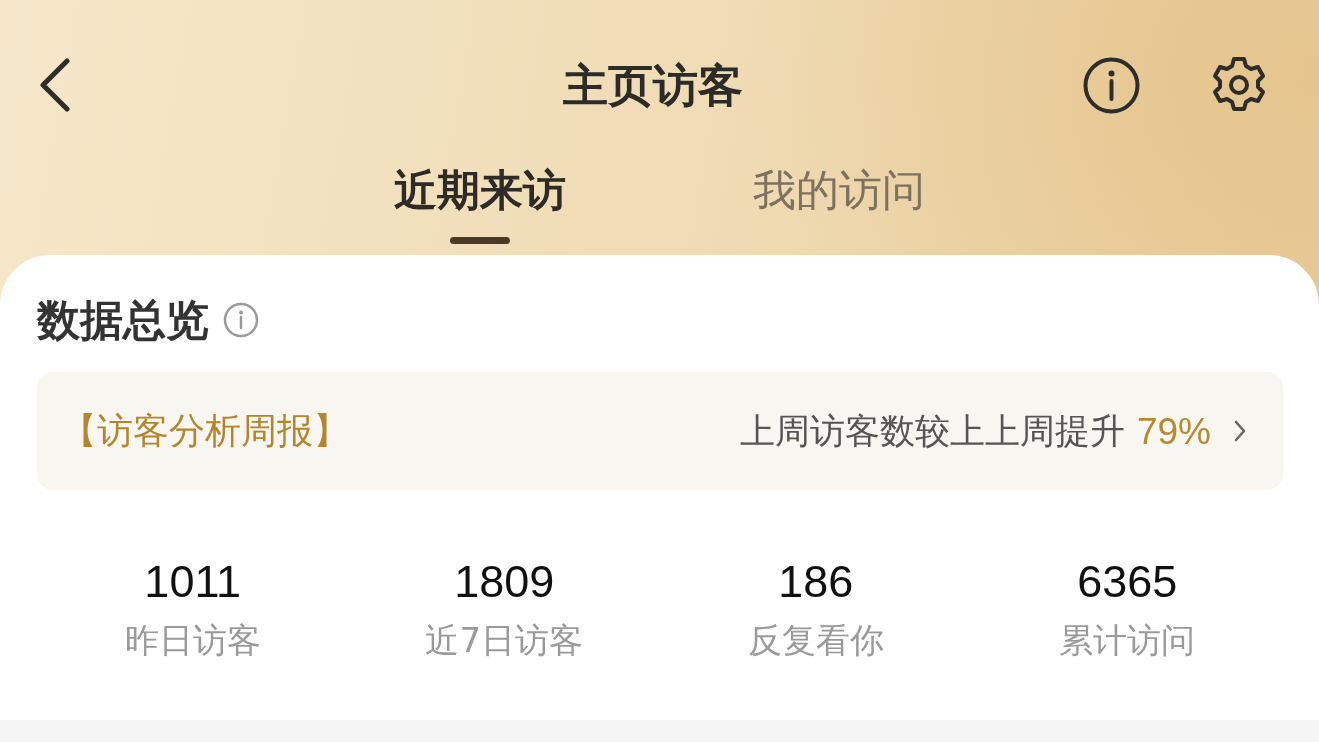 This screenshot has height=742, width=1319. Describe the element at coordinates (123, 320) in the screenshot. I see `section-title: 数据总览` at that location.